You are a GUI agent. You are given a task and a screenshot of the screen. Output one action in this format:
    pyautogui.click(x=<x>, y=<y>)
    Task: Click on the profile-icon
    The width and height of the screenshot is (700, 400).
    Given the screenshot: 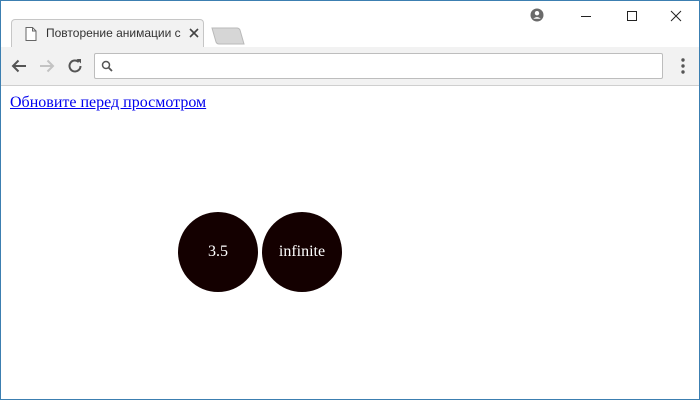 What is the action you would take?
    pyautogui.click(x=537, y=15)
    